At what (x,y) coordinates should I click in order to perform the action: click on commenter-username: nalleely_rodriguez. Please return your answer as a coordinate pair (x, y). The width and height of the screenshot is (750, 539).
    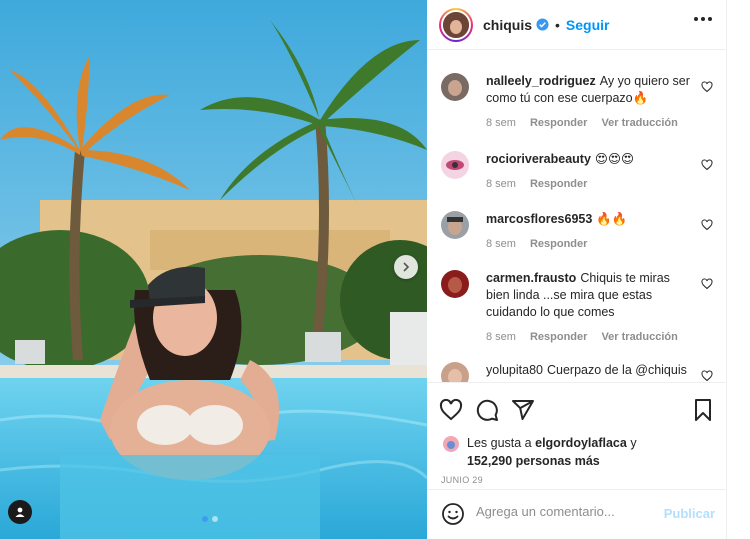
    Looking at the image, I should click on (541, 81).